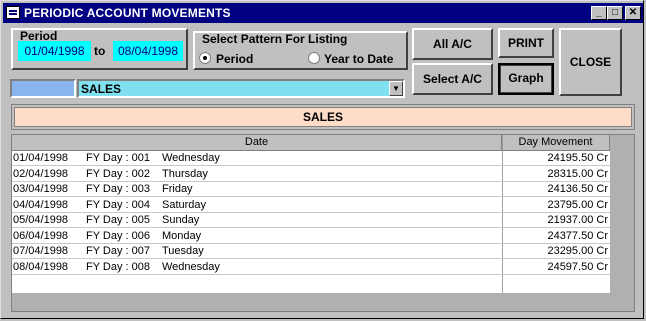  What do you see at coordinates (118, 158) in the screenshot?
I see `row-fy-day-cell: FY Day : 001` at bounding box center [118, 158].